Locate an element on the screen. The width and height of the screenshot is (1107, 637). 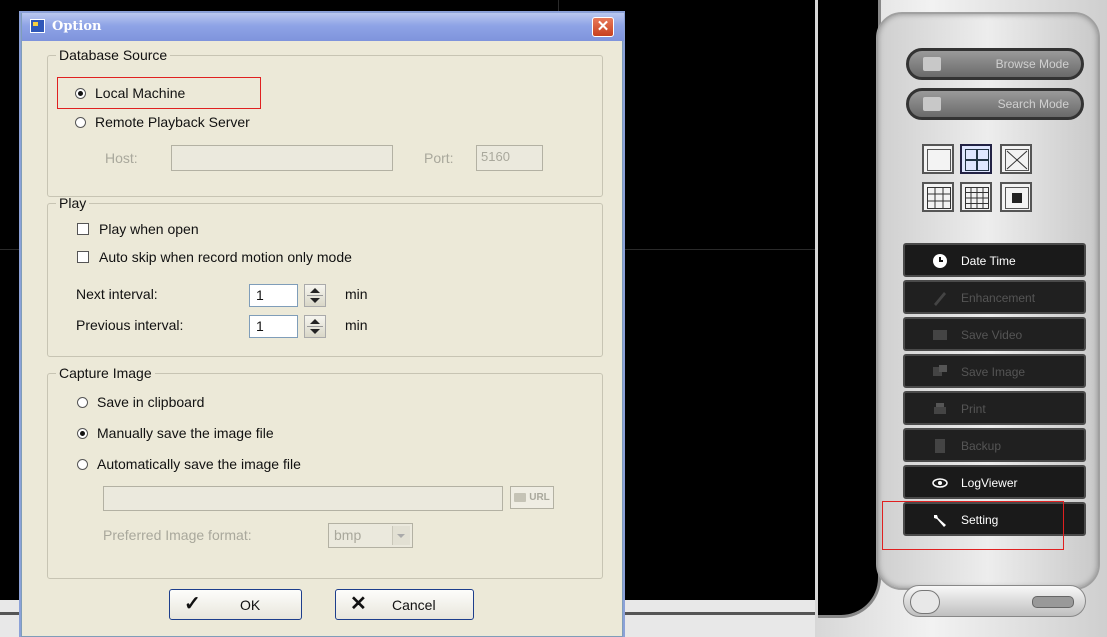
previous-interval-spinner is located at coordinates (315, 326).